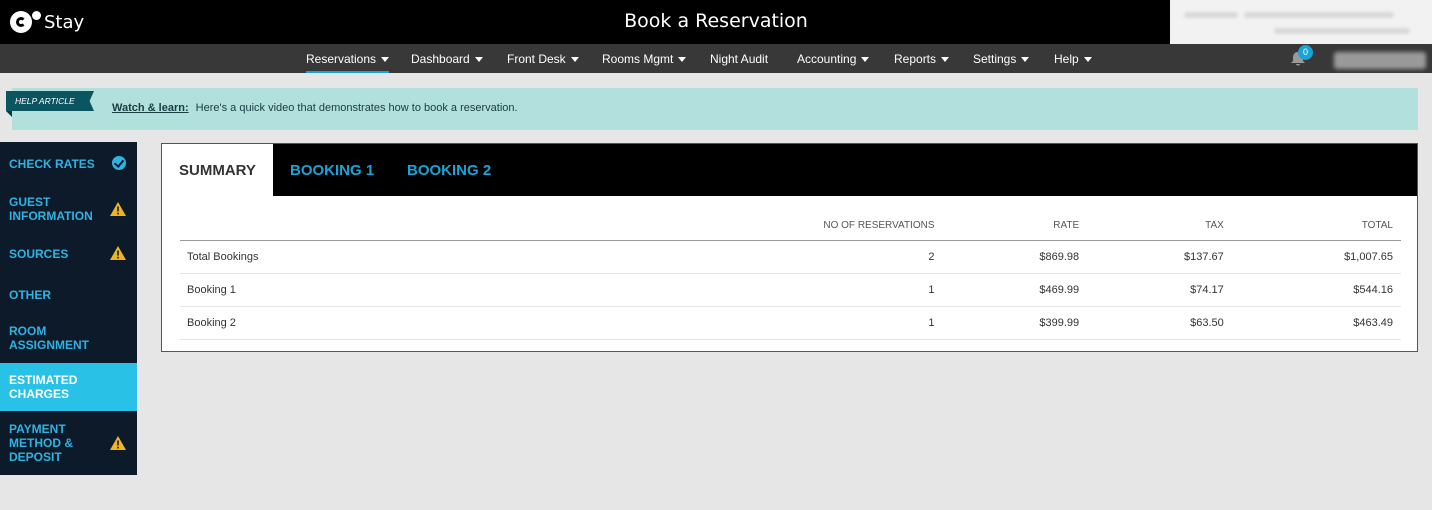 The image size is (1432, 510). What do you see at coordinates (223, 257) in the screenshot?
I see `row-name: Total Bookings` at bounding box center [223, 257].